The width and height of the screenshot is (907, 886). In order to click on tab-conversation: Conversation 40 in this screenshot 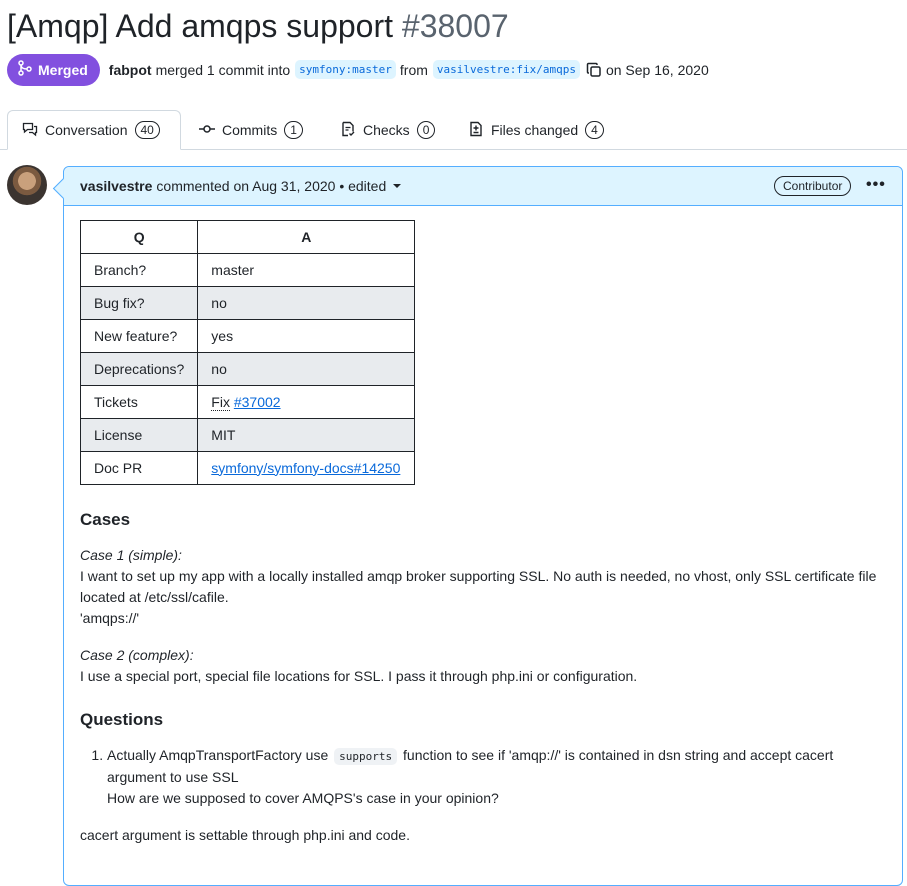, I will do `click(94, 130)`.